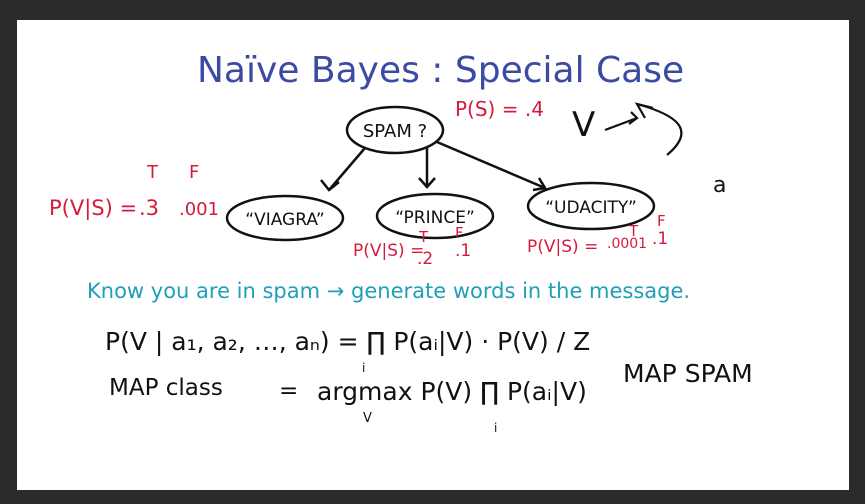 The height and width of the screenshot is (504, 865). What do you see at coordinates (194, 172) in the screenshot?
I see `viagra-f-header: F` at bounding box center [194, 172].